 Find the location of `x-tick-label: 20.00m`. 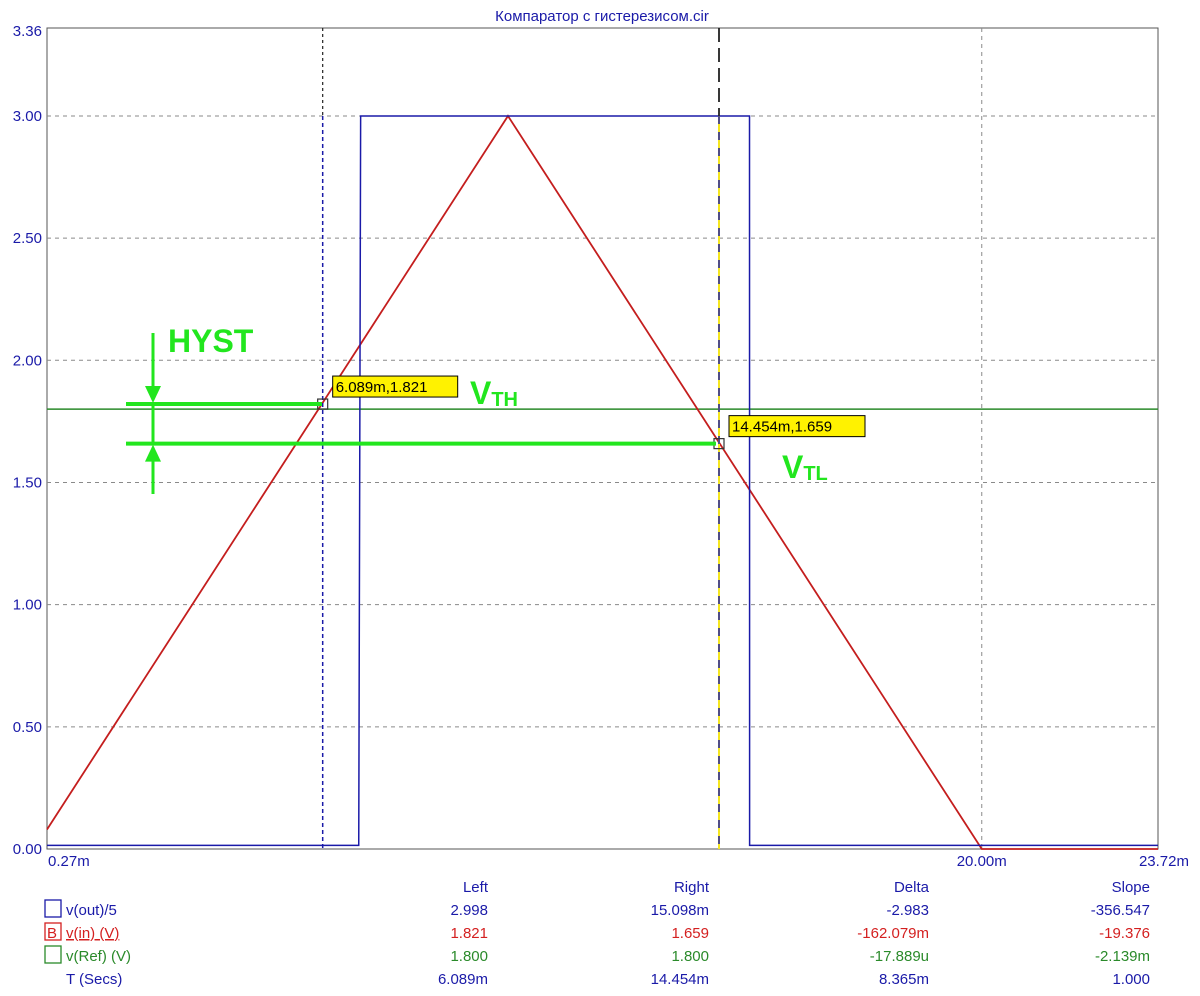

x-tick-label: 20.00m is located at coordinates (982, 861).